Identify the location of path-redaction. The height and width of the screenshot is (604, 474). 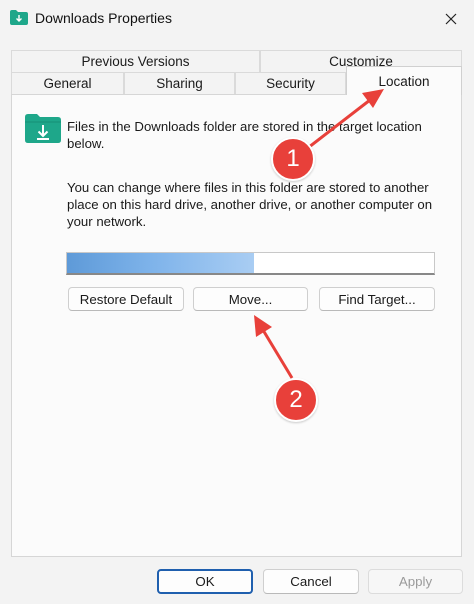
(161, 263).